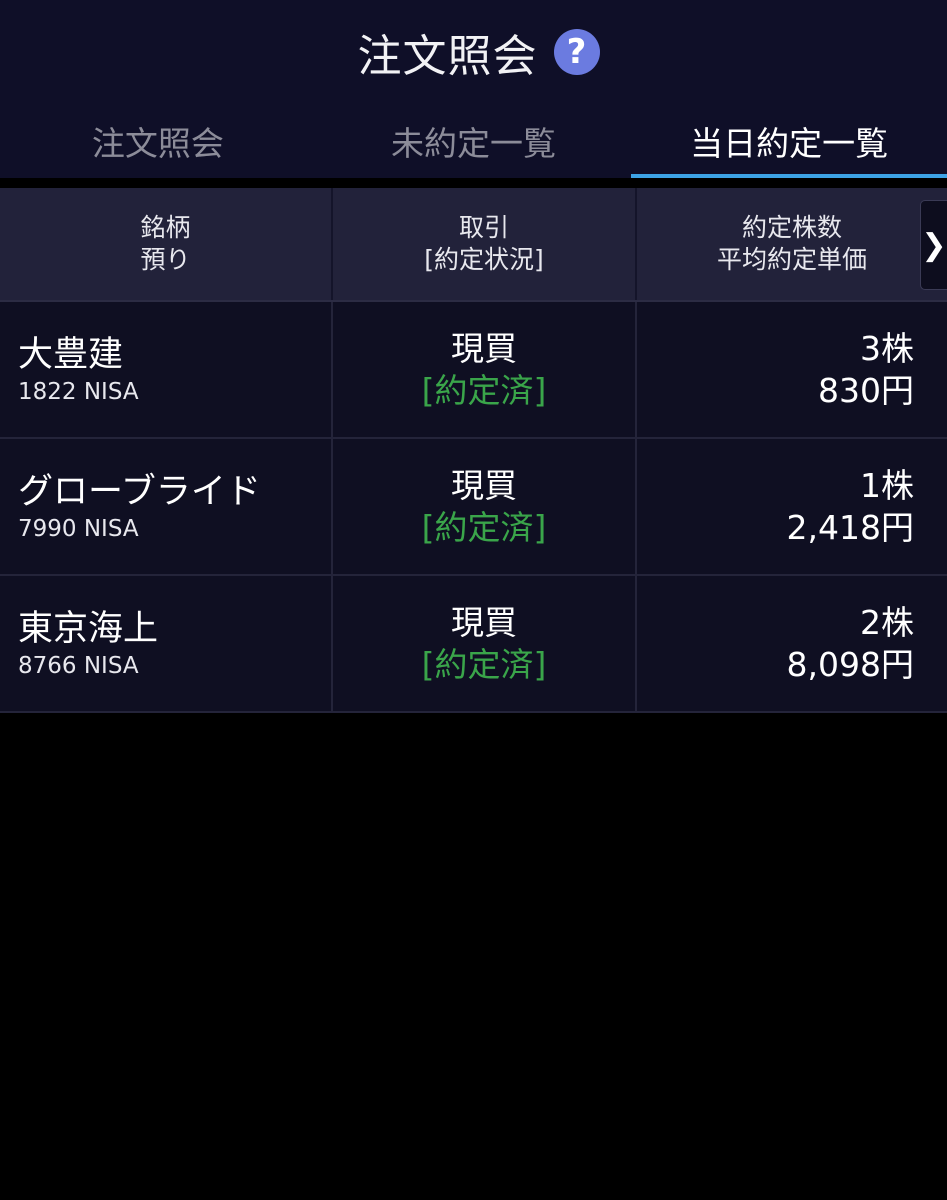 This screenshot has height=1200, width=947. I want to click on stock-code-account: 8766 NISA, so click(78, 665).